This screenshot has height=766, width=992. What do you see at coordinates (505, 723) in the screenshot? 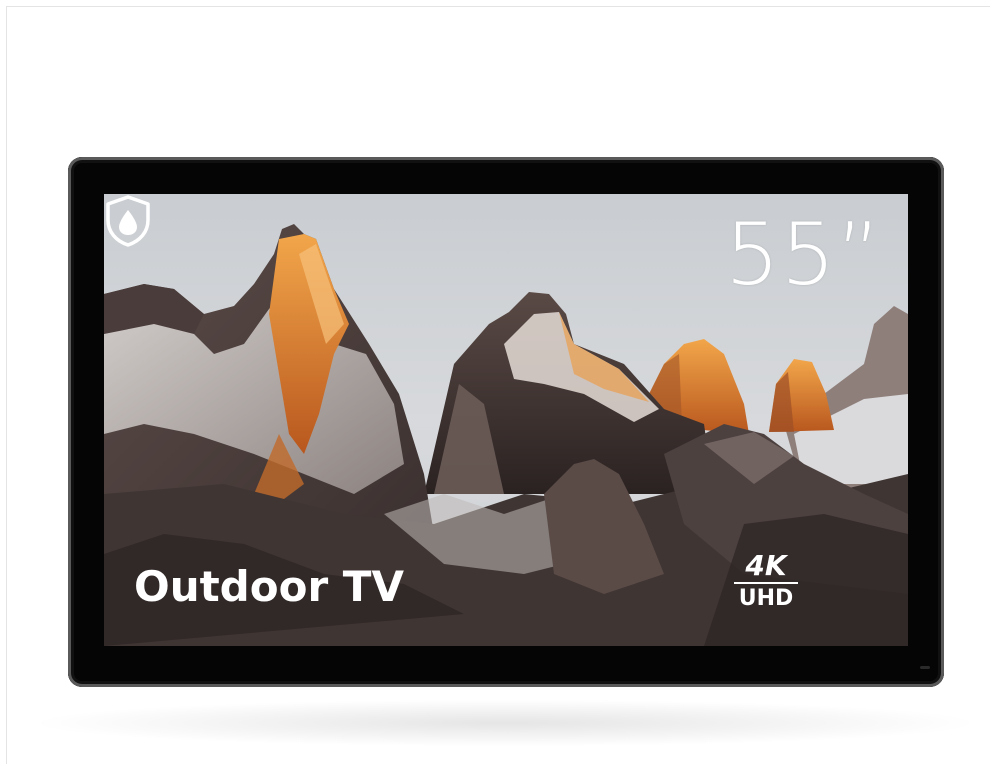
I see `tv-floor-shadow` at bounding box center [505, 723].